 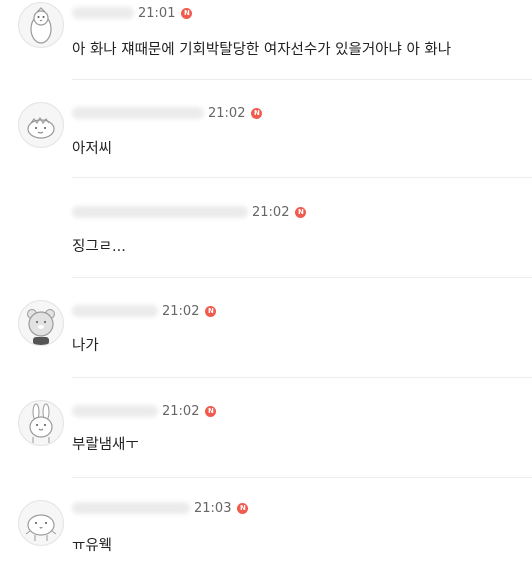 I want to click on comment-time: 21:01, so click(x=157, y=13).